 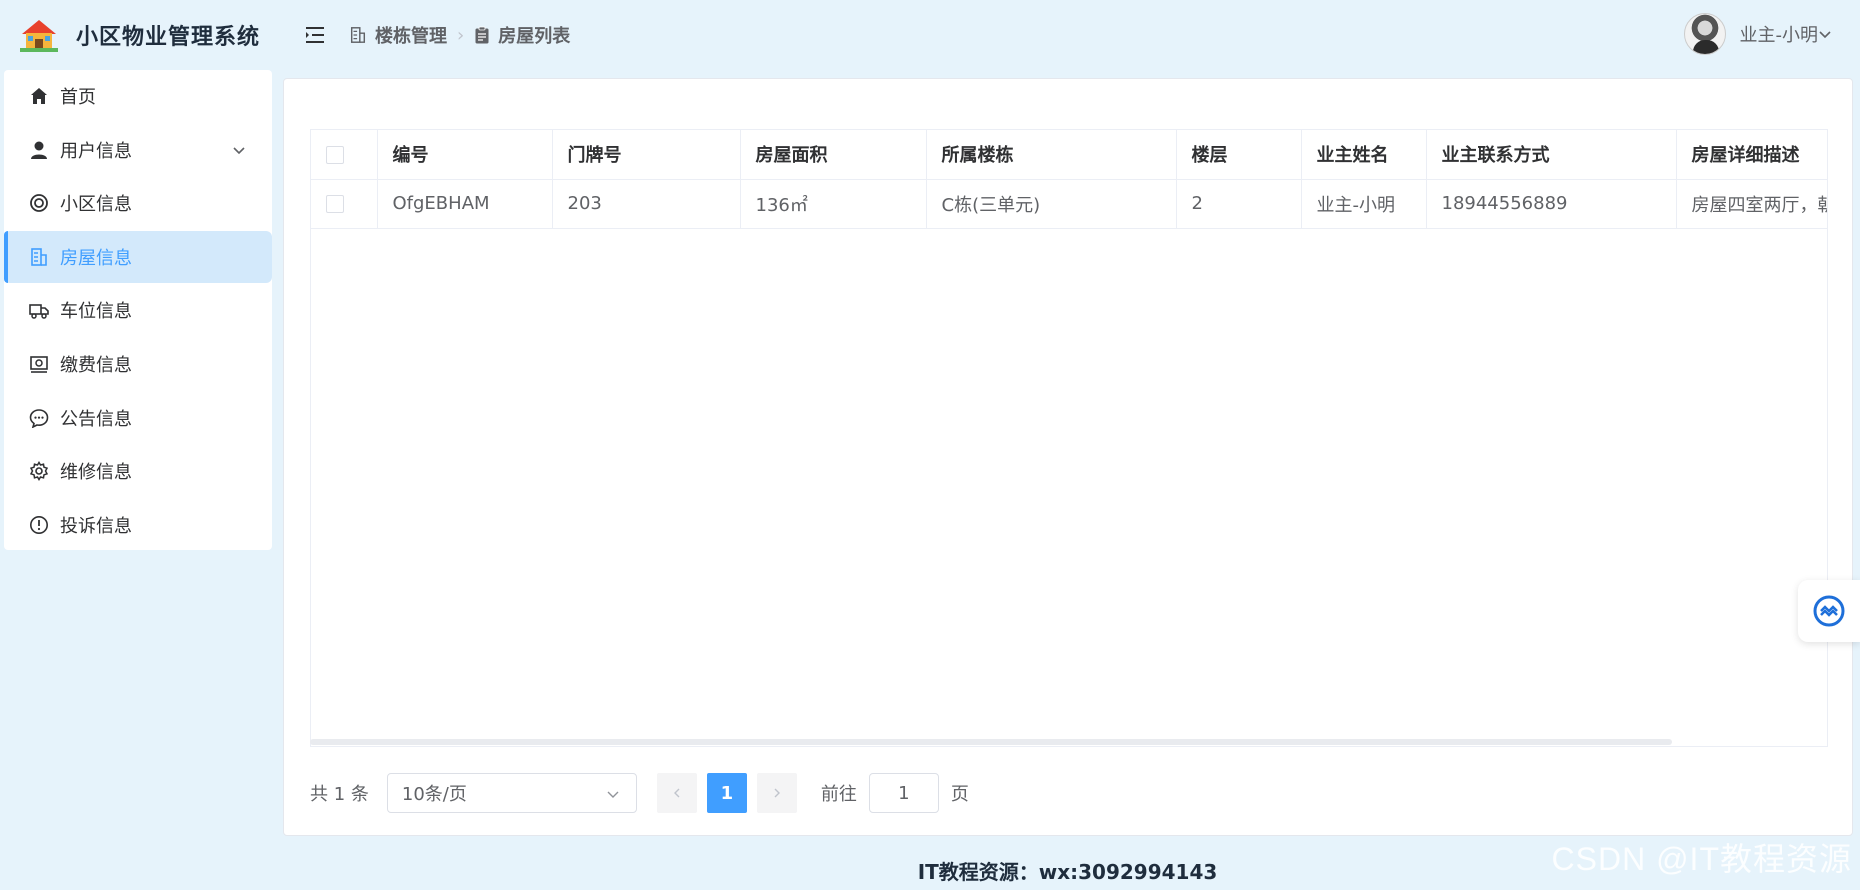 I want to click on footer-text: IT教程资源：wx:3092994143, so click(x=1067, y=871).